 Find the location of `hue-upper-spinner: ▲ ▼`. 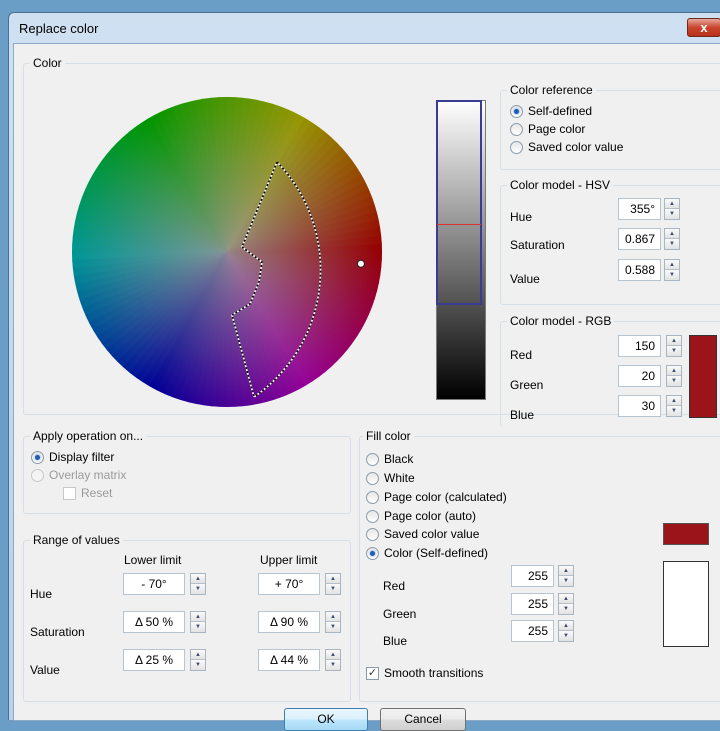

hue-upper-spinner: ▲ ▼ is located at coordinates (333, 584).